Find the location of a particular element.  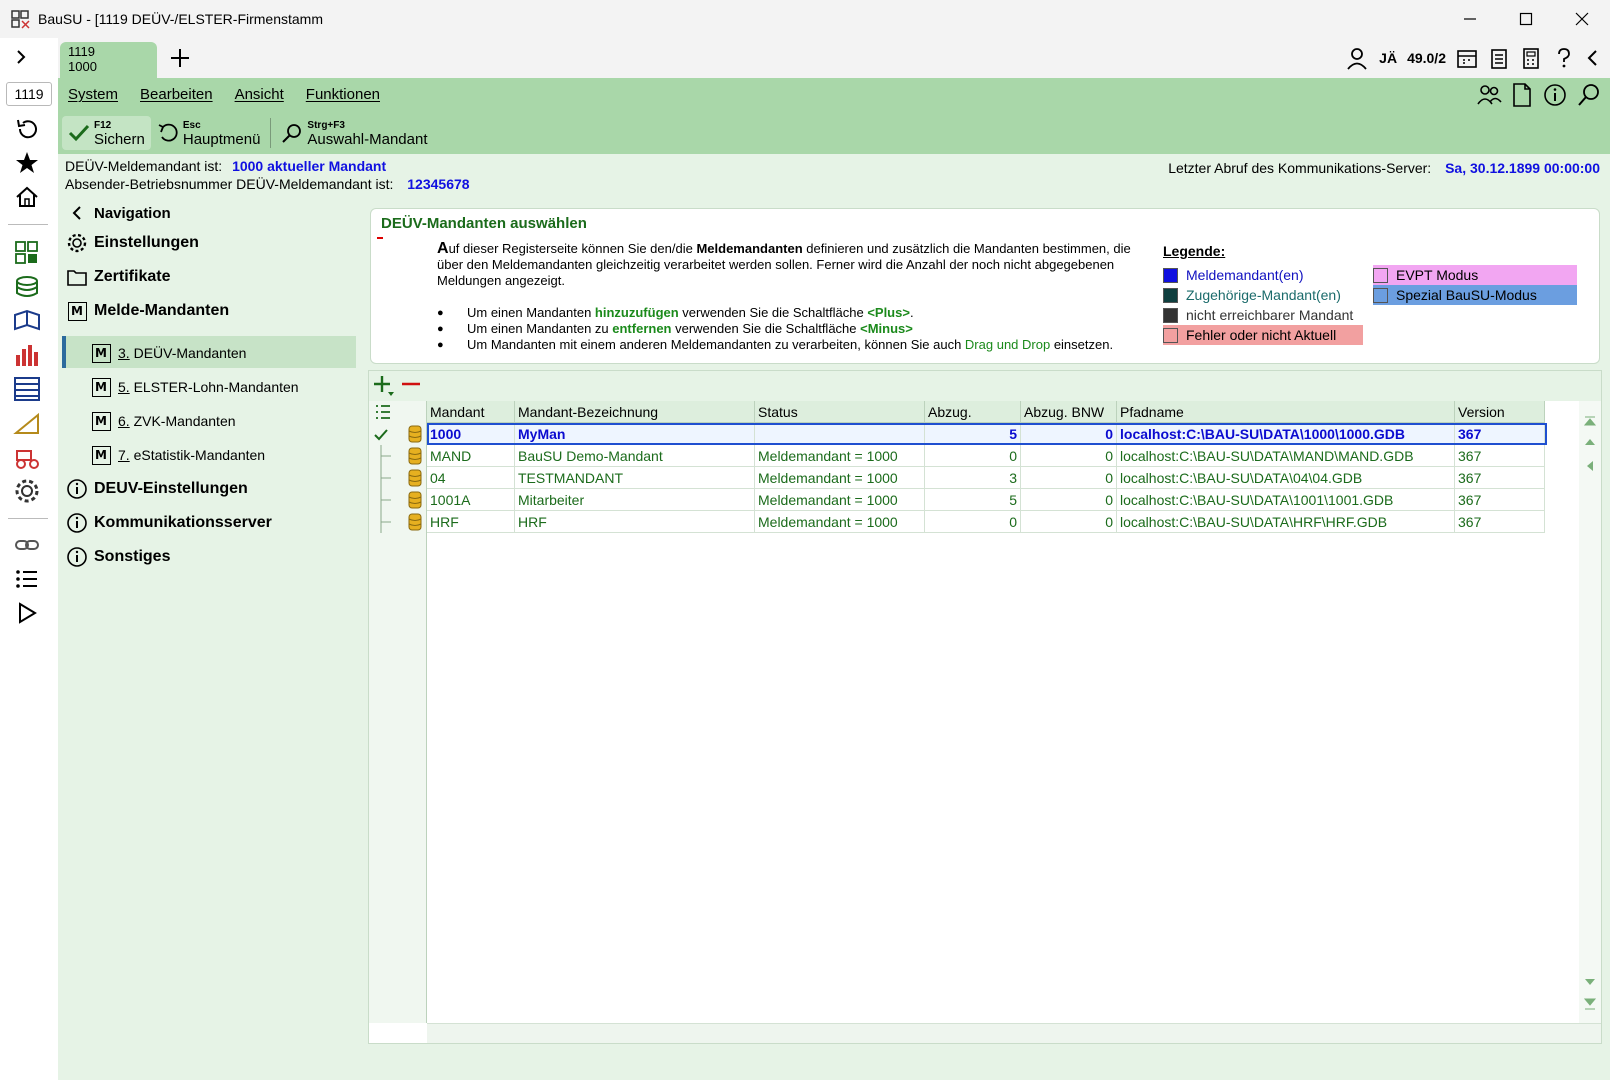

scroll-up-icons is located at coordinates (1590, 443).